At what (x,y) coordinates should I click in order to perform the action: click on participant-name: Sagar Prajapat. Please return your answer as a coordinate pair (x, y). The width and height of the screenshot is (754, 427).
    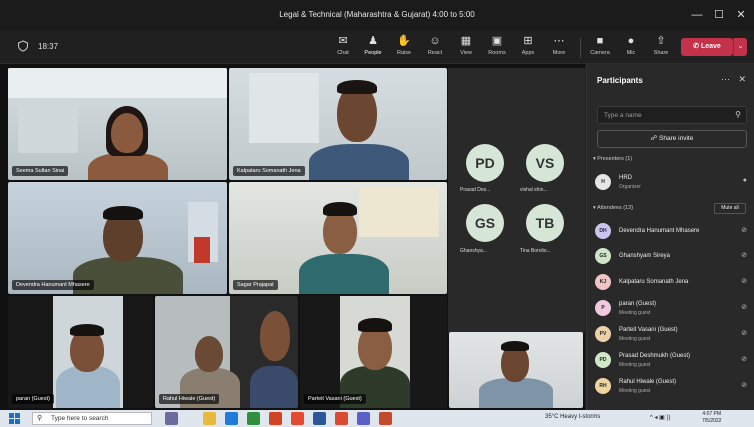
    Looking at the image, I should click on (255, 285).